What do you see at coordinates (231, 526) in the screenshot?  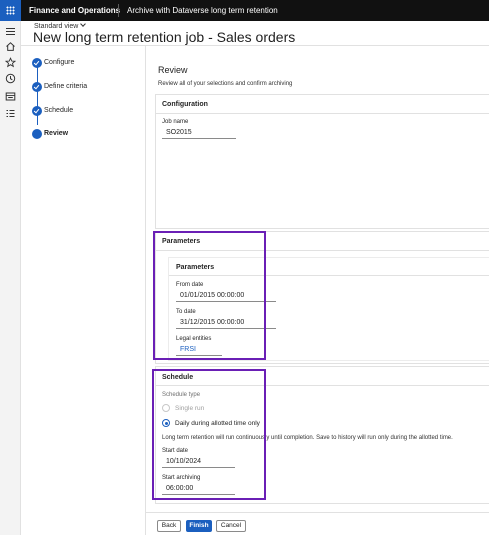 I see `cancel-button: Cancel` at bounding box center [231, 526].